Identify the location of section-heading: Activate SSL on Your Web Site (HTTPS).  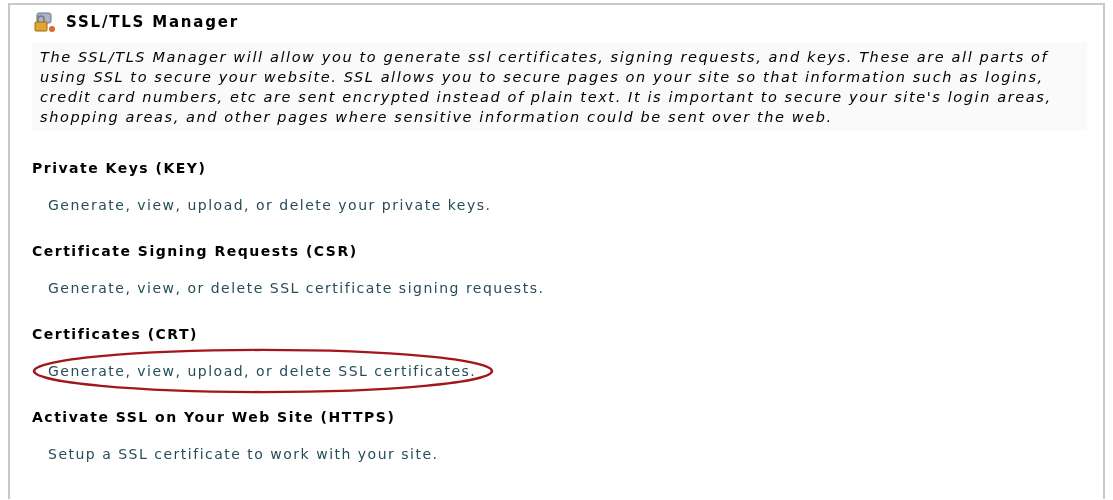
(214, 417).